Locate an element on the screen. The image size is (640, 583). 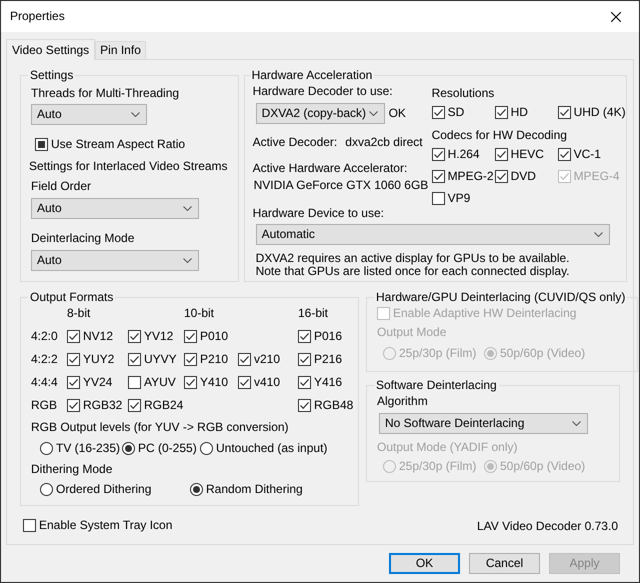
field-label: Settings for Interlaced Video Streams is located at coordinates (128, 166).